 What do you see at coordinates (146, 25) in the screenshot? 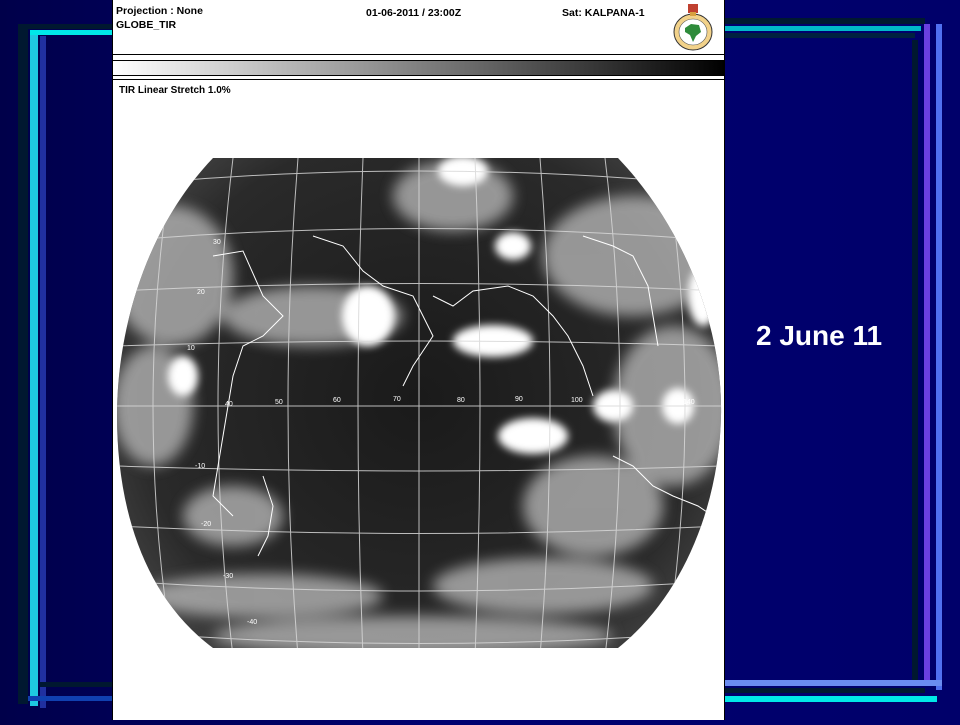
I see `product-label: GLOBE_TIR` at bounding box center [146, 25].